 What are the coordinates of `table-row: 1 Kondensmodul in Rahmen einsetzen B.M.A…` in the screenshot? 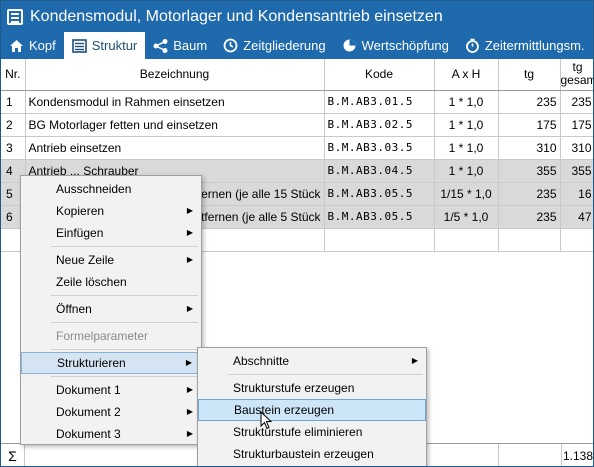 It's located at (297, 102).